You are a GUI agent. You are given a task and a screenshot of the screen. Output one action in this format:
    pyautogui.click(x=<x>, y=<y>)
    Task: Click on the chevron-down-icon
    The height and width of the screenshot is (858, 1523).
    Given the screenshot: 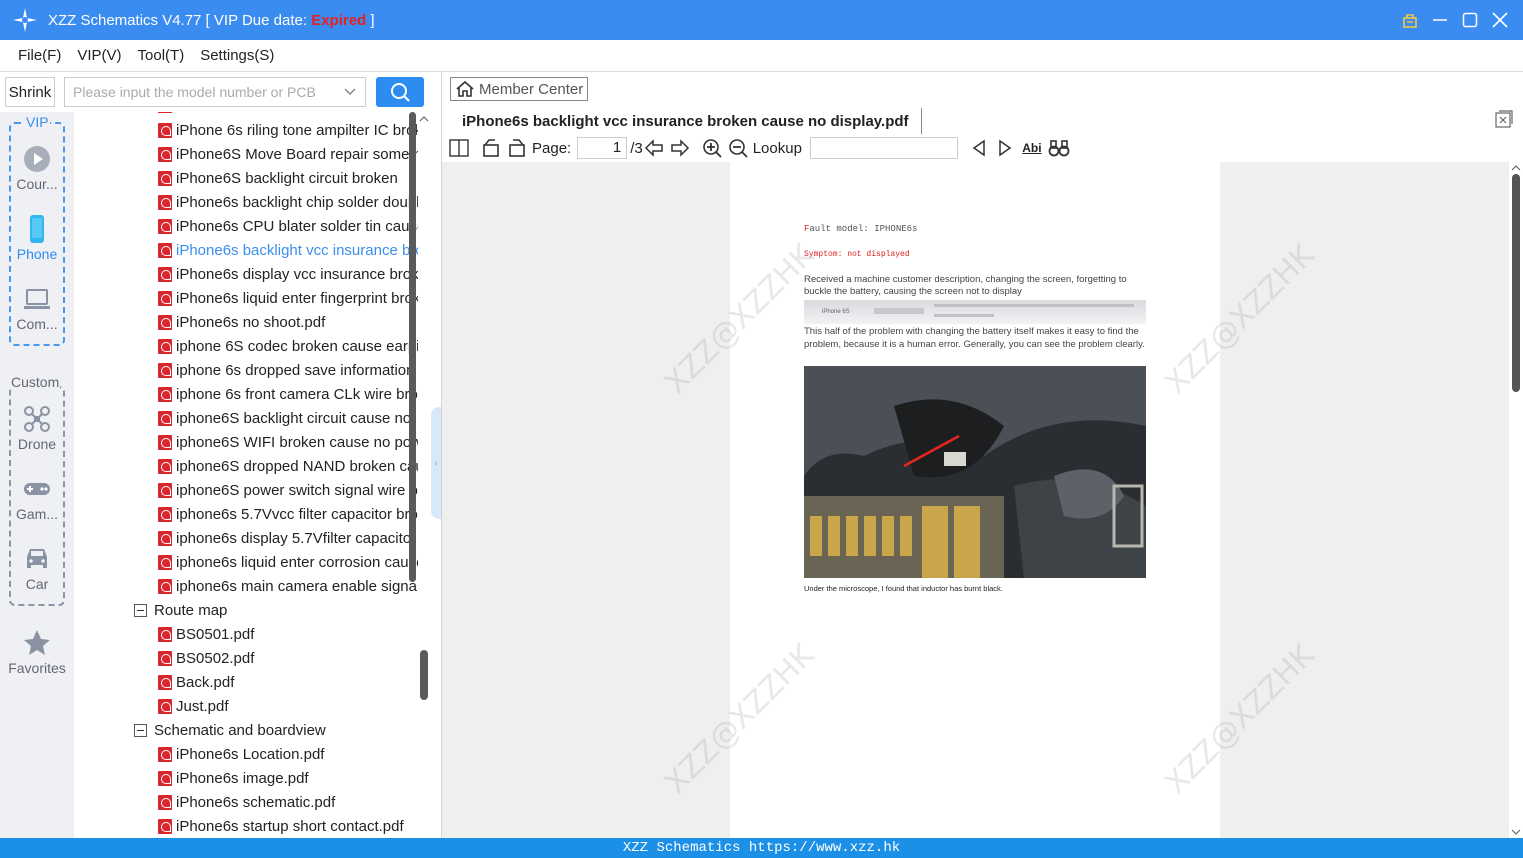 What is the action you would take?
    pyautogui.click(x=350, y=91)
    